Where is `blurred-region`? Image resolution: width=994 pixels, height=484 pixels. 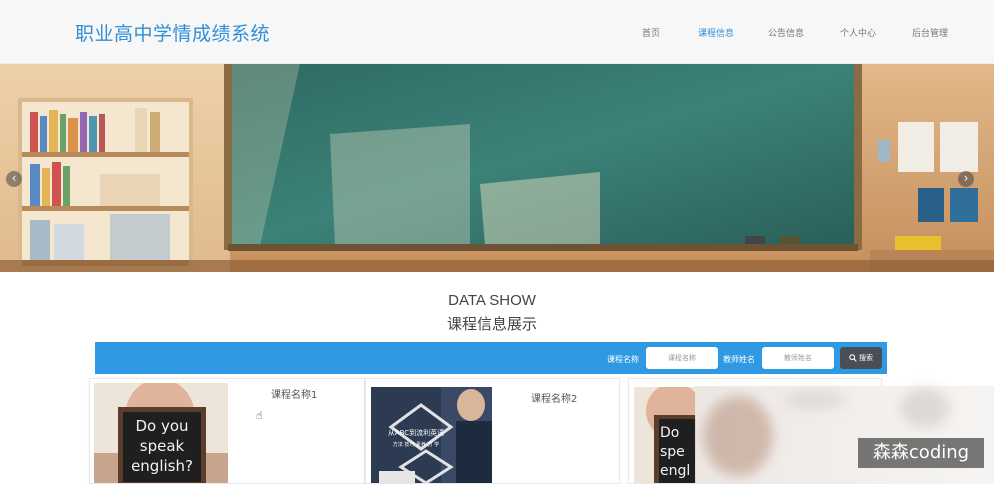 blurred-region is located at coordinates (844, 435).